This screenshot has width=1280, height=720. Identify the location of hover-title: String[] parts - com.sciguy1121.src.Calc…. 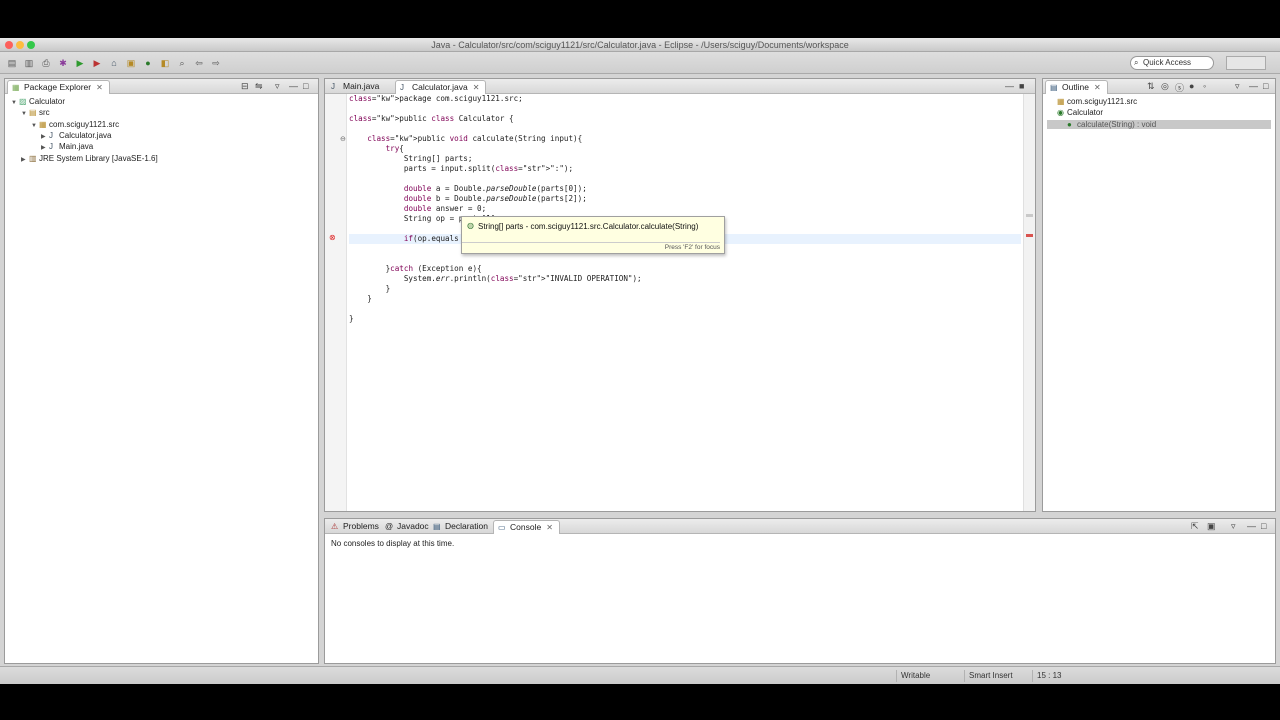
(588, 226).